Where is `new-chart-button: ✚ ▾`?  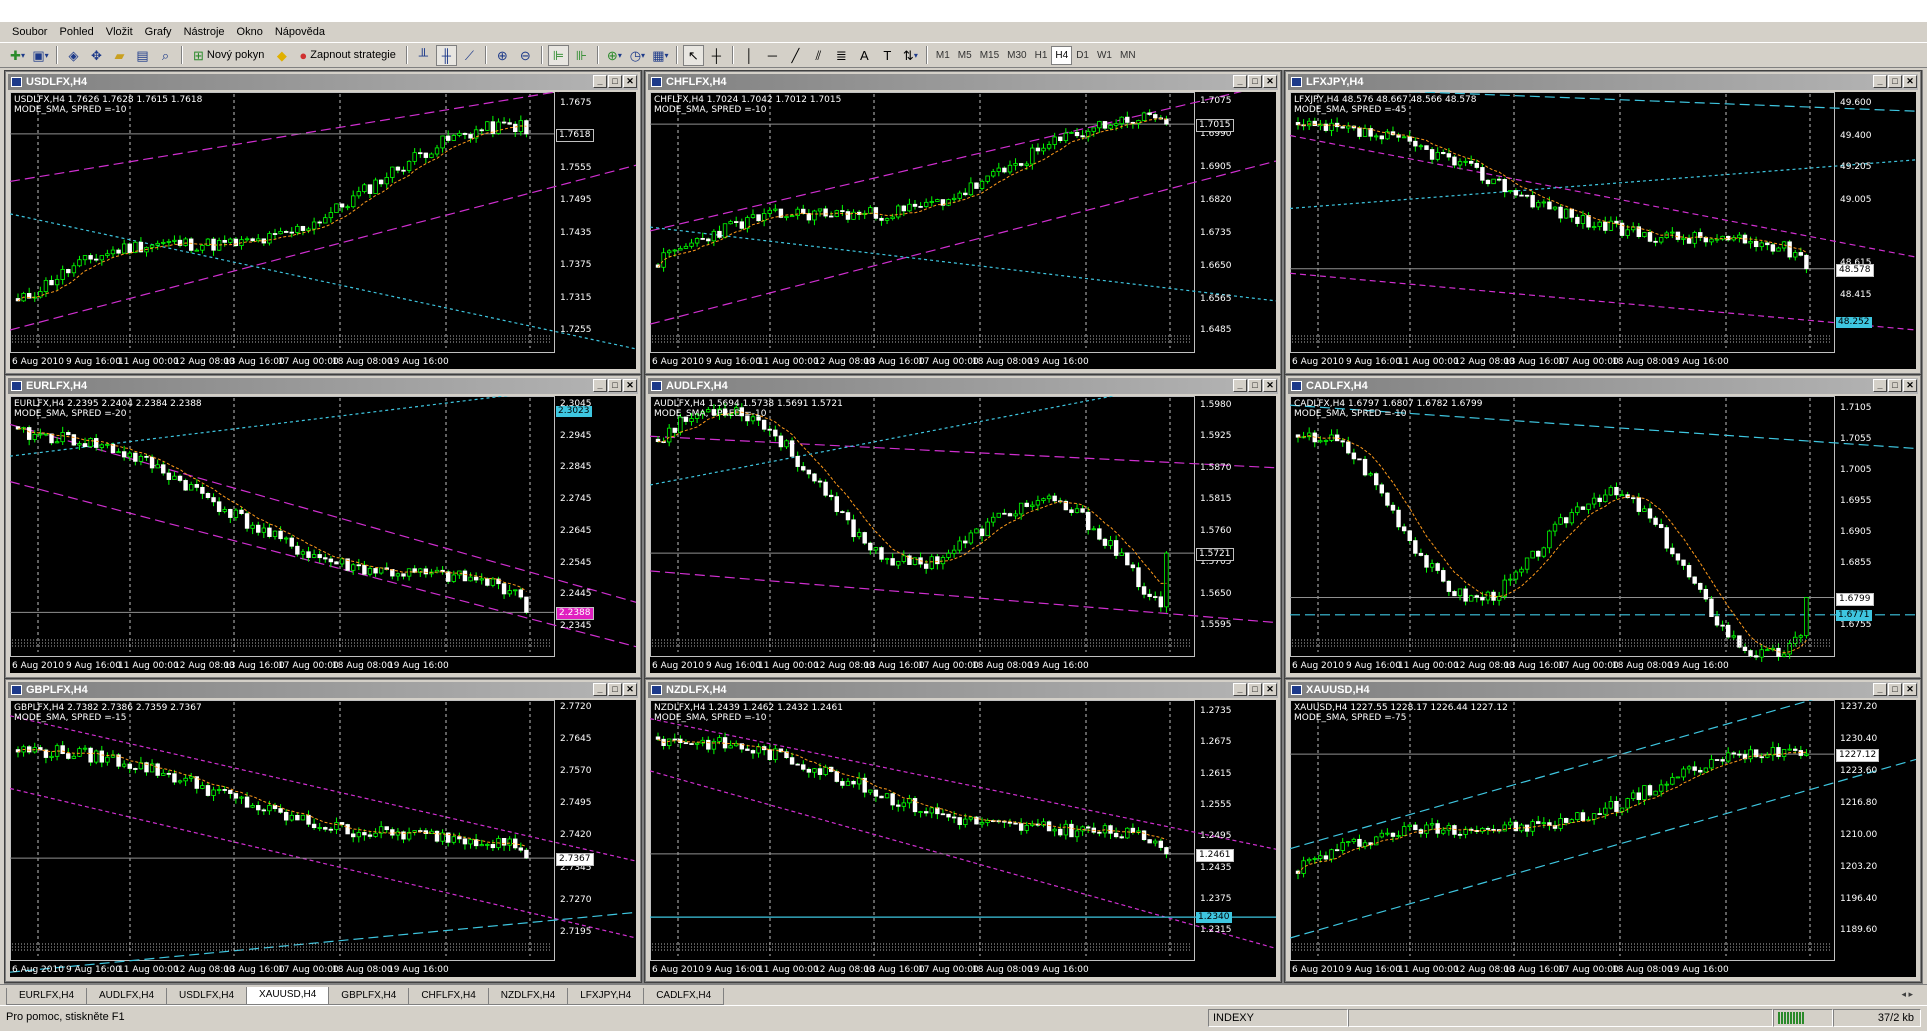 new-chart-button: ✚ ▾ is located at coordinates (17, 55).